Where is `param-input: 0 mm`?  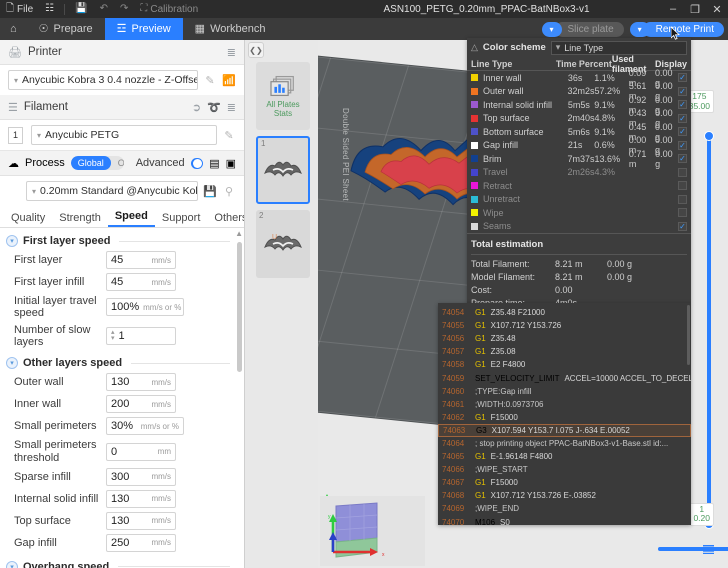
param-input: 0 mm is located at coordinates (141, 451).